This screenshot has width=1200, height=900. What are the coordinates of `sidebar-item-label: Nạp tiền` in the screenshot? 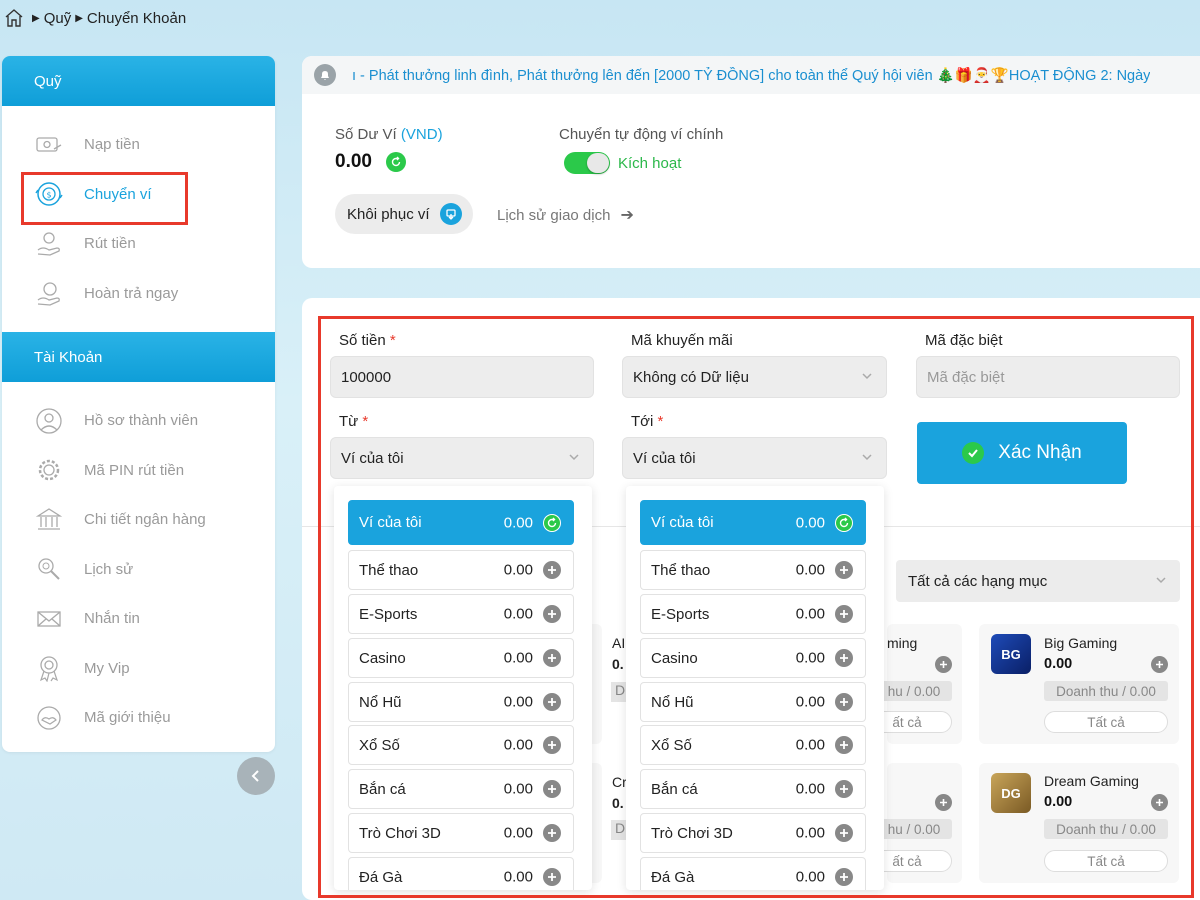 It's located at (112, 145).